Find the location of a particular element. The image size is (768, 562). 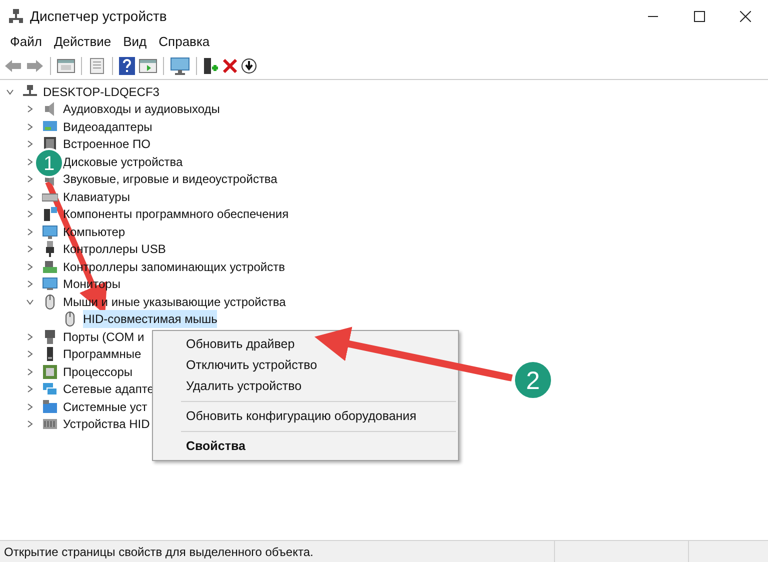

menu-item: Действие is located at coordinates (83, 42).